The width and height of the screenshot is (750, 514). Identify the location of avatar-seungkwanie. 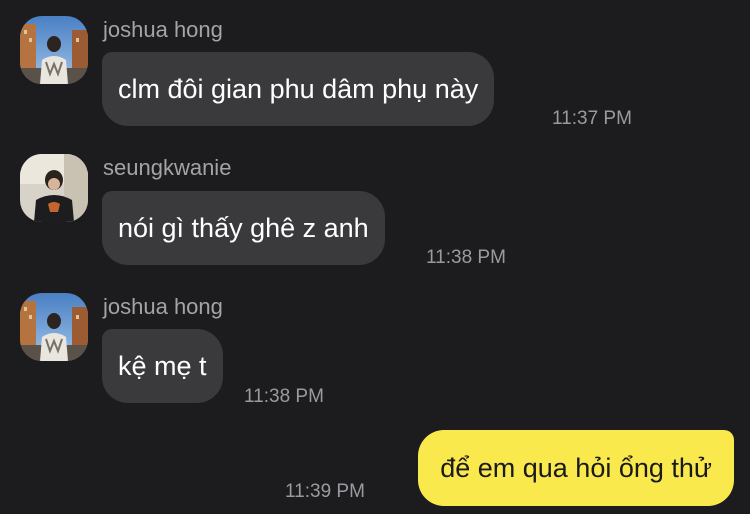
(54, 188).